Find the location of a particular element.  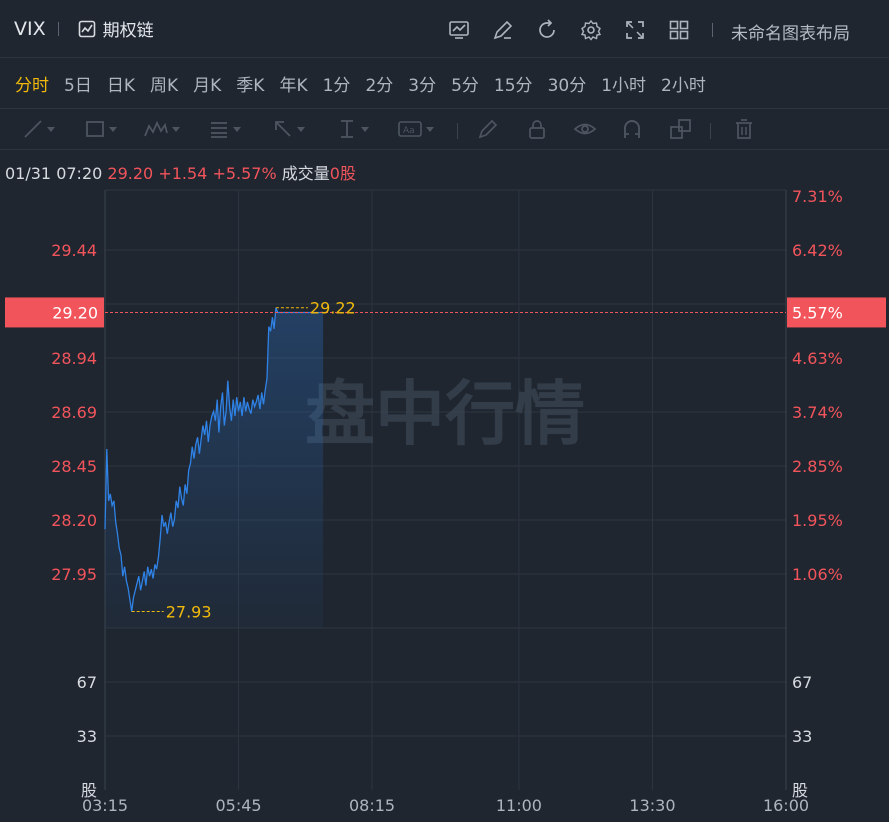

y-tick-label-left: 28.94 is located at coordinates (74, 358).